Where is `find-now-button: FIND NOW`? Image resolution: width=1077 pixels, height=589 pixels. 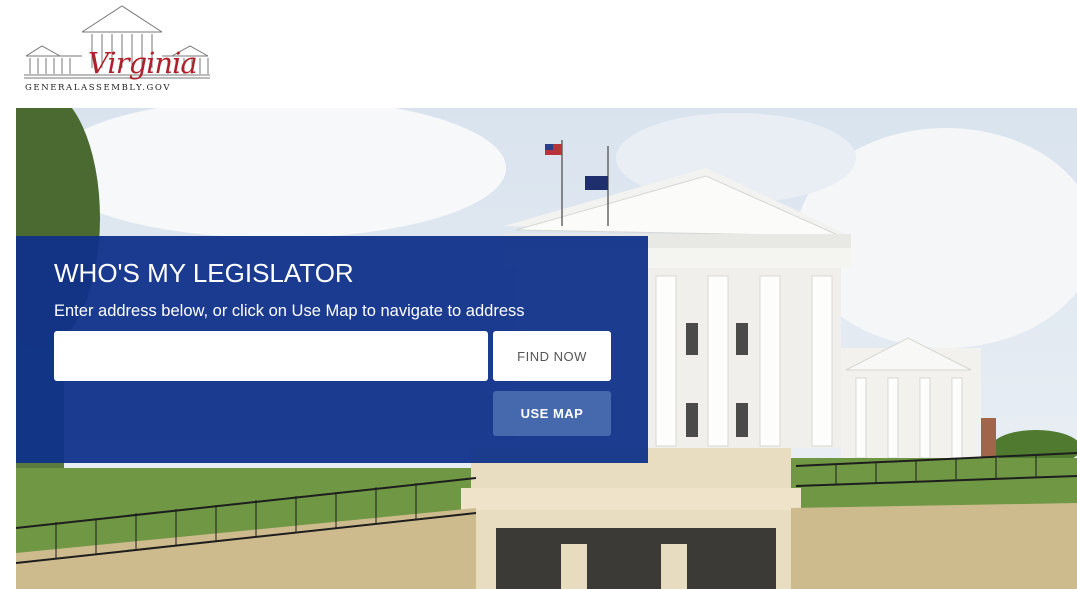 find-now-button: FIND NOW is located at coordinates (552, 356).